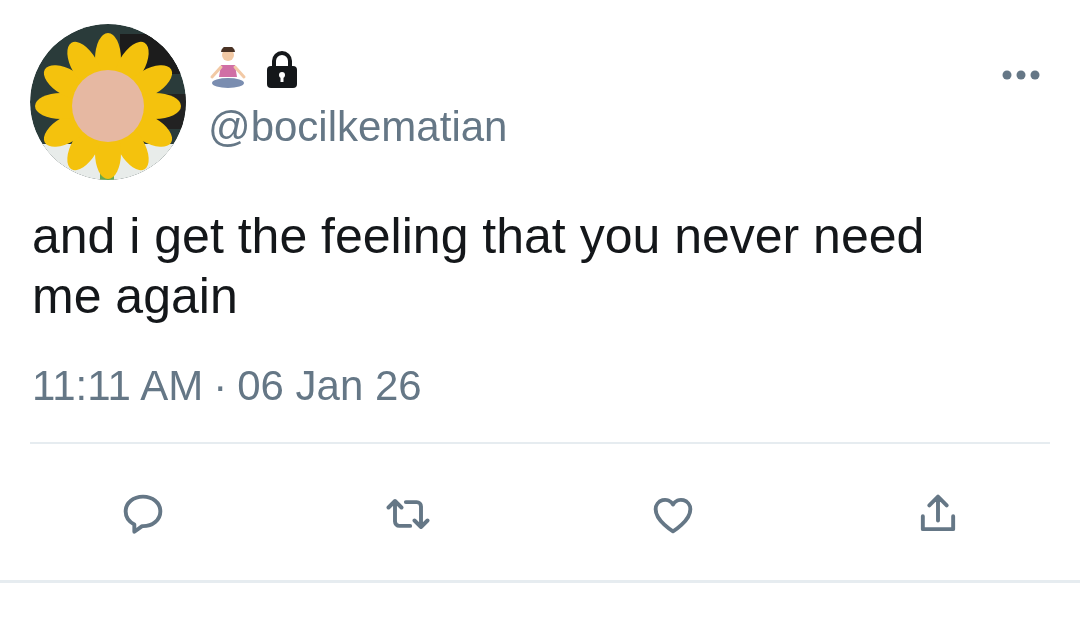 Image resolution: width=1080 pixels, height=618 pixels. I want to click on tweet-date: 06 Jan 26, so click(329, 386).